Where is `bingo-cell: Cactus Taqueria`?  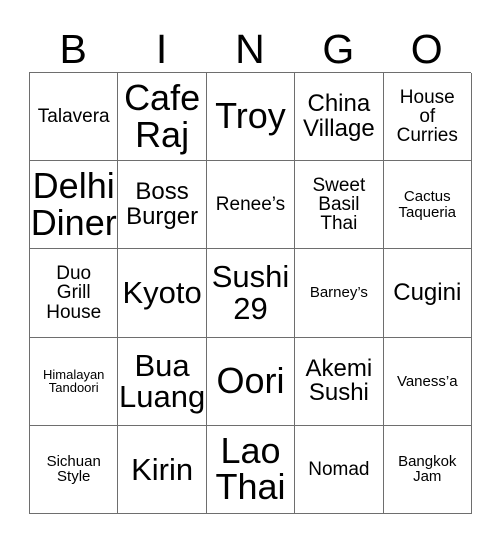
bingo-cell: Cactus Taqueria is located at coordinates (427, 205).